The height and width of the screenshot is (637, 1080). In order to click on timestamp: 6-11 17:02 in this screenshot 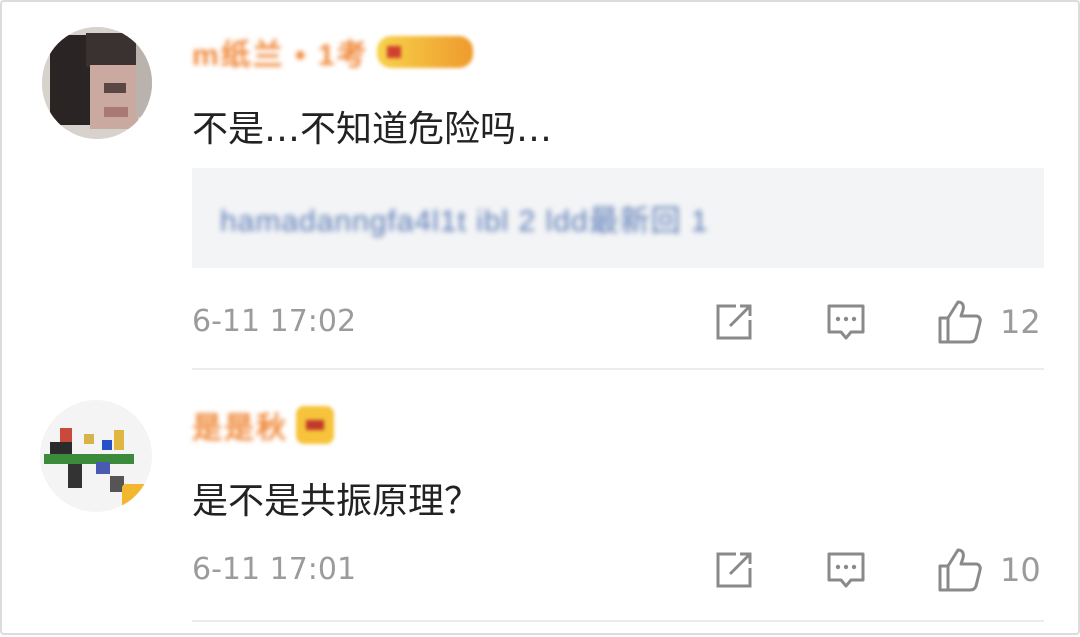, I will do `click(274, 321)`.